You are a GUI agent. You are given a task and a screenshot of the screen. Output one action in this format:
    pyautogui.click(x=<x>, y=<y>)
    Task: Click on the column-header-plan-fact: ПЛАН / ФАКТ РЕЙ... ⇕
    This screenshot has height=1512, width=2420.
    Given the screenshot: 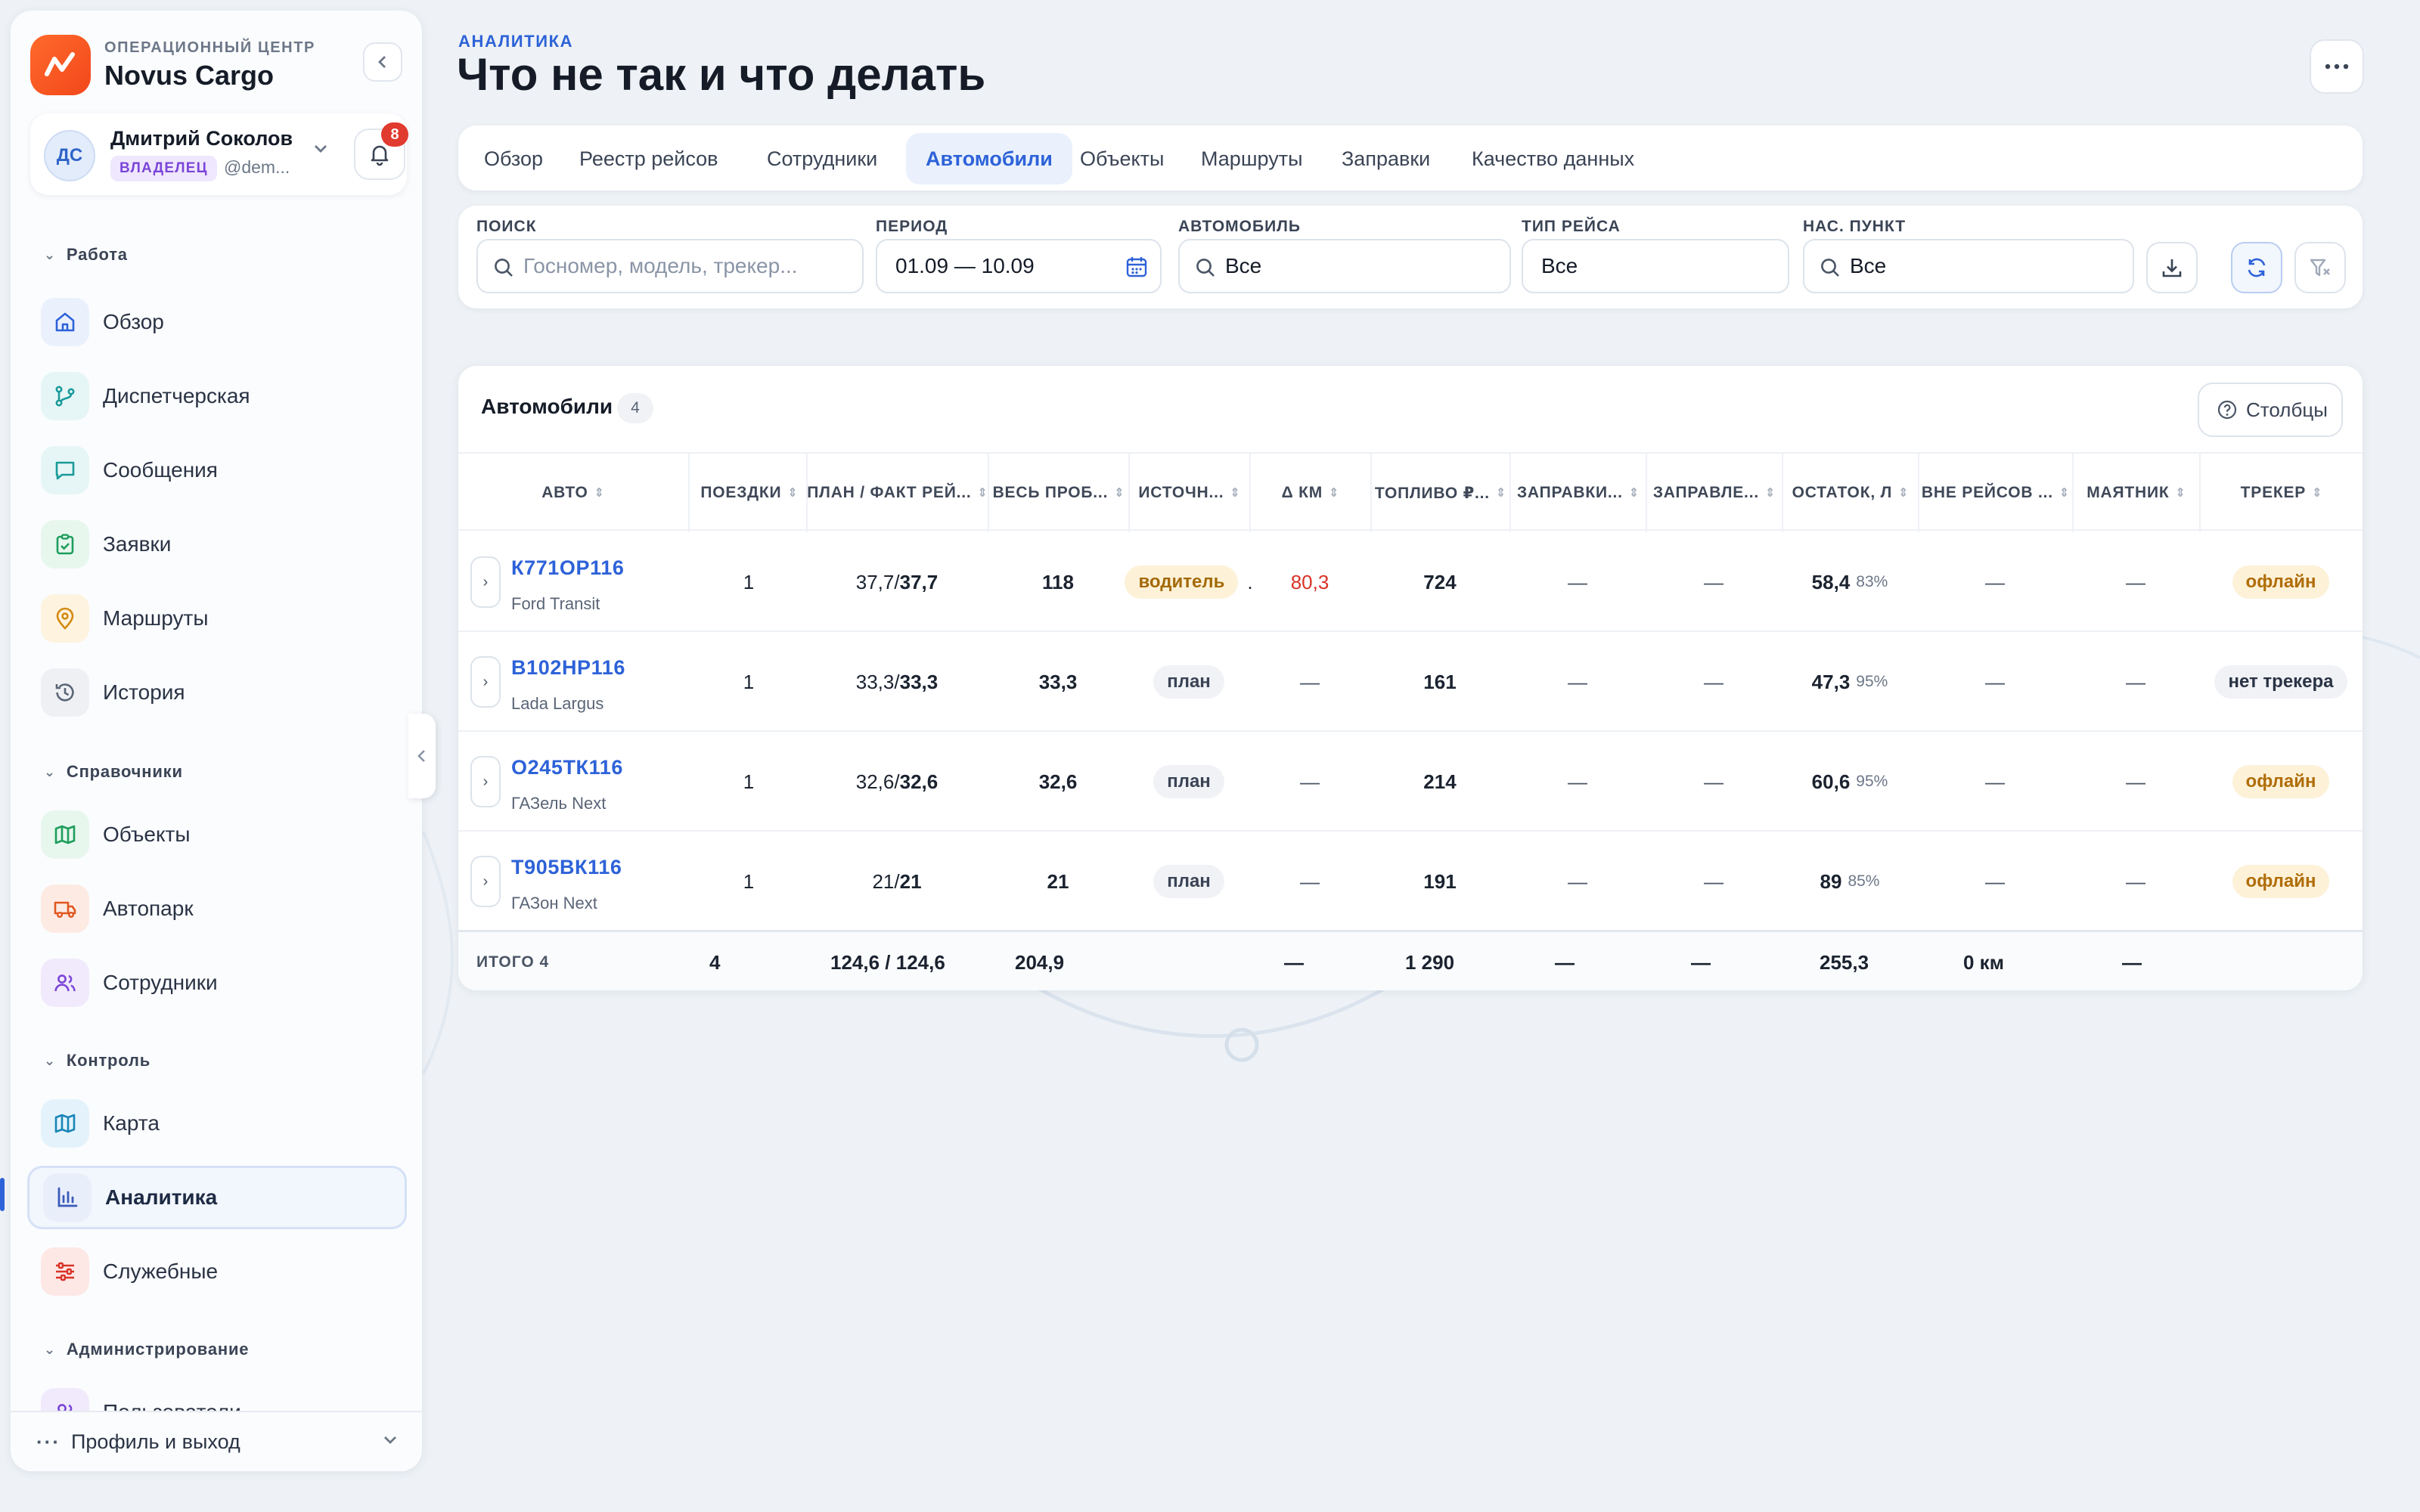 What is the action you would take?
    pyautogui.click(x=897, y=493)
    